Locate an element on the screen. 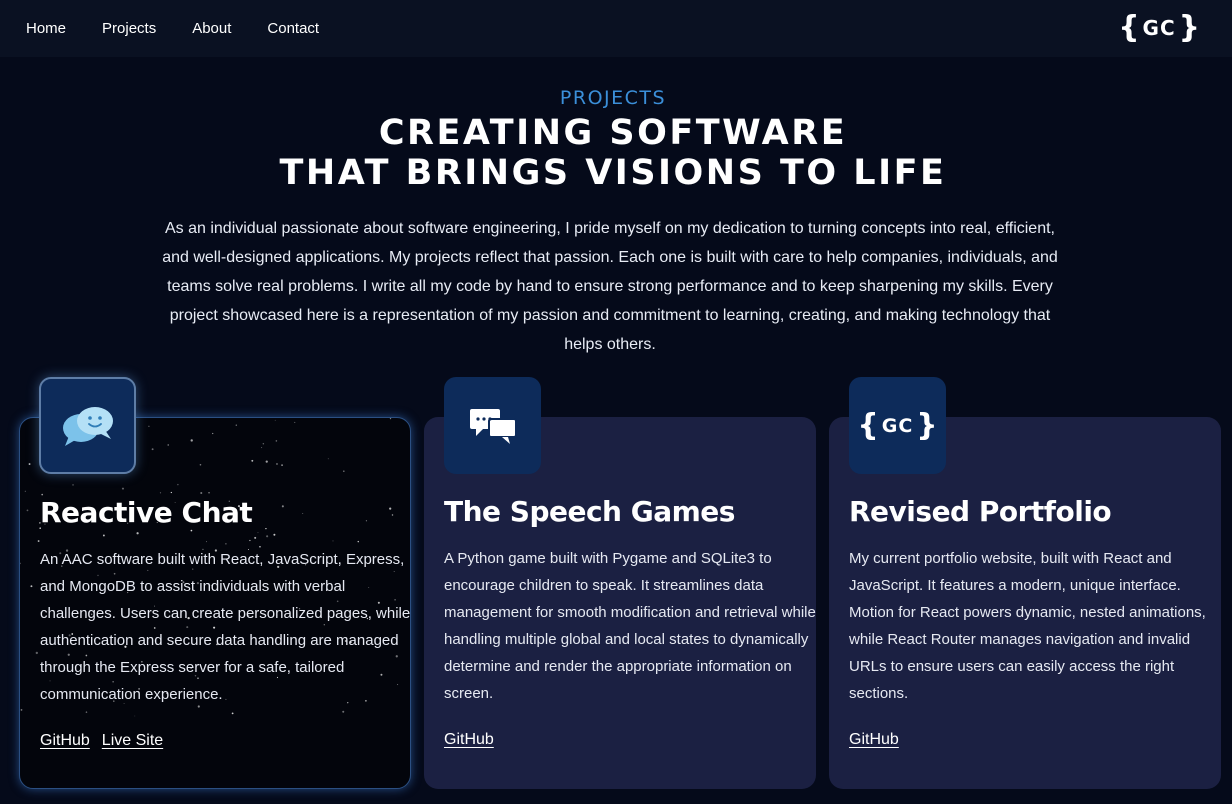  speech-bubbles-icon is located at coordinates (493, 426).